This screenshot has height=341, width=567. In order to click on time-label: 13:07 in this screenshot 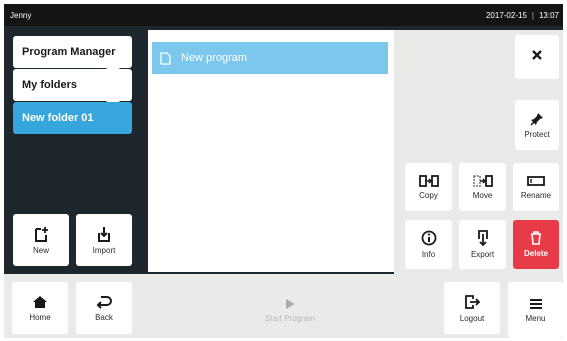, I will do `click(548, 15)`.